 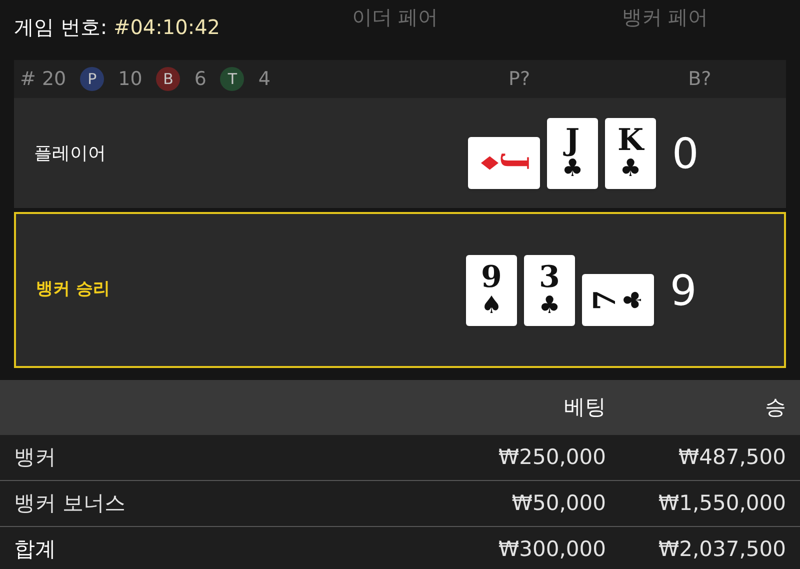 I want to click on hand-label: 플레이어, so click(x=70, y=154).